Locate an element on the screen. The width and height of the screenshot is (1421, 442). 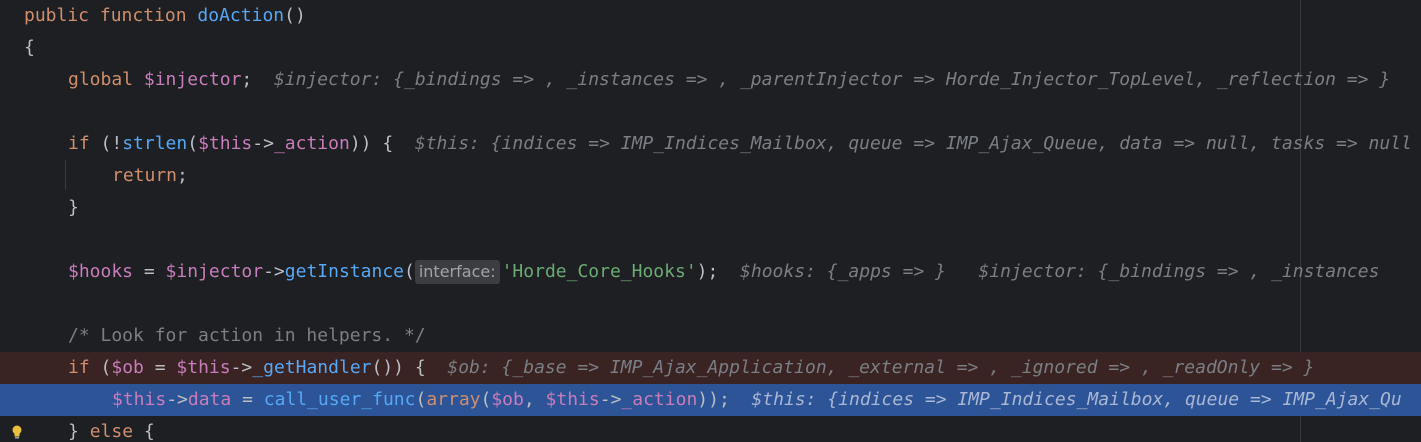
keyword-else: else is located at coordinates (111, 431).